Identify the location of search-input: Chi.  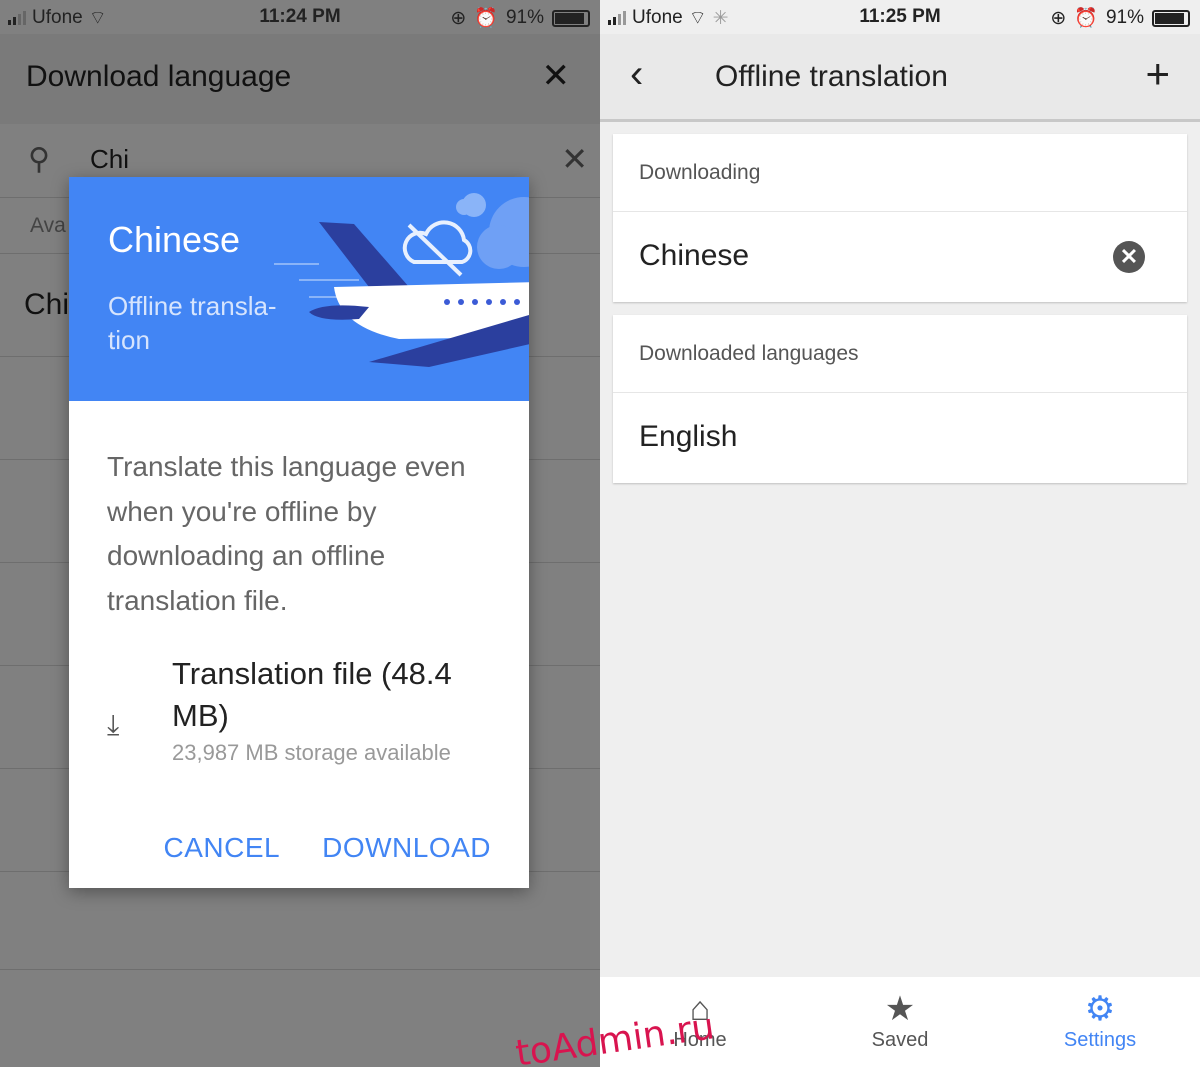
(109, 159).